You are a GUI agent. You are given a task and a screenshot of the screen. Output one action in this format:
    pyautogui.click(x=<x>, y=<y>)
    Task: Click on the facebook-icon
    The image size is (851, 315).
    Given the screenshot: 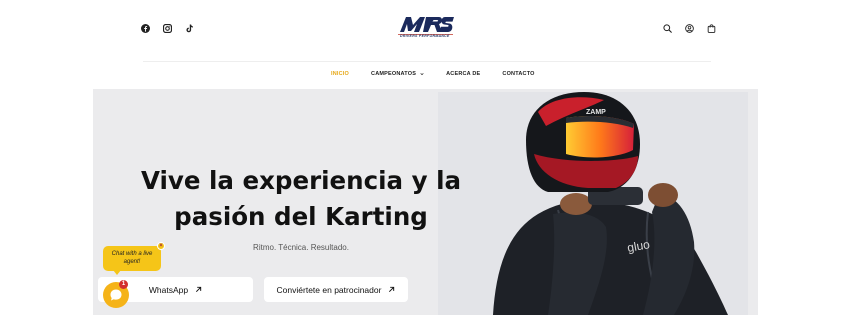 What is the action you would take?
    pyautogui.click(x=145, y=28)
    